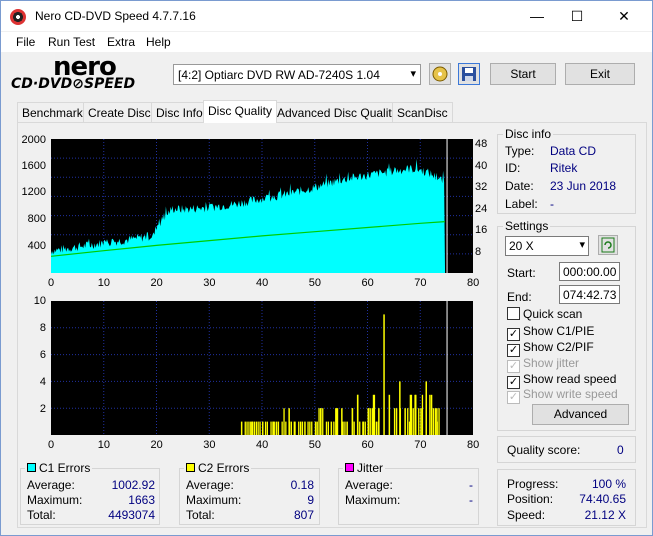  Describe the element at coordinates (544, 314) in the screenshot. I see `quick-scan-checkbox: Quick scan` at that location.